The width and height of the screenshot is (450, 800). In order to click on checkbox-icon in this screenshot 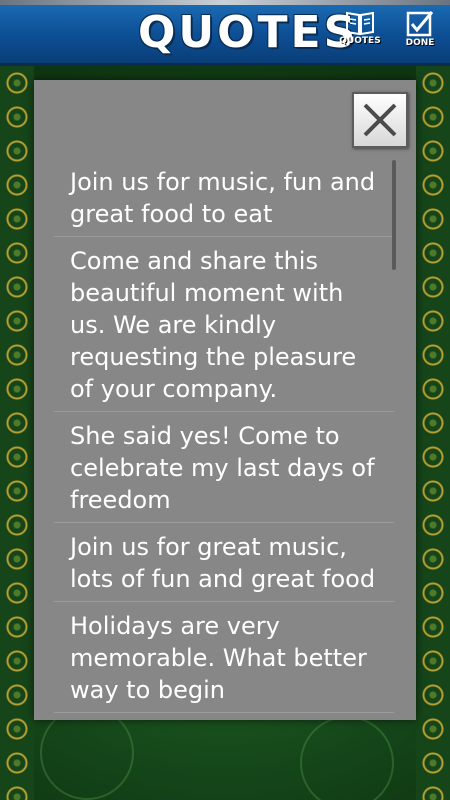, I will do `click(420, 24)`.